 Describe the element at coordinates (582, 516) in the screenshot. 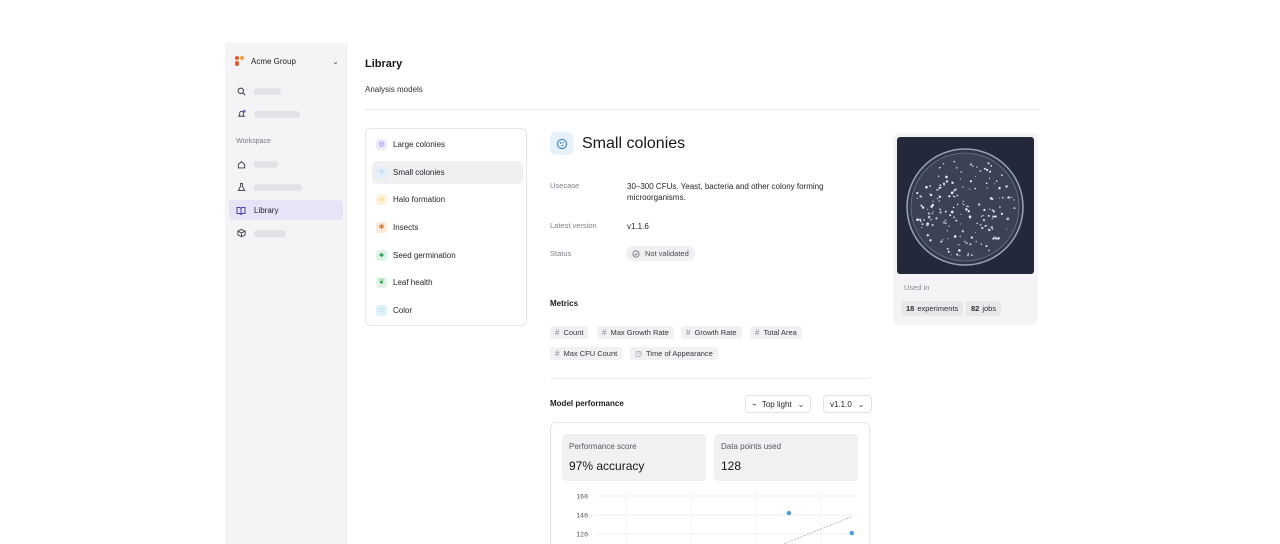

I see `y-tick-label: 140` at that location.